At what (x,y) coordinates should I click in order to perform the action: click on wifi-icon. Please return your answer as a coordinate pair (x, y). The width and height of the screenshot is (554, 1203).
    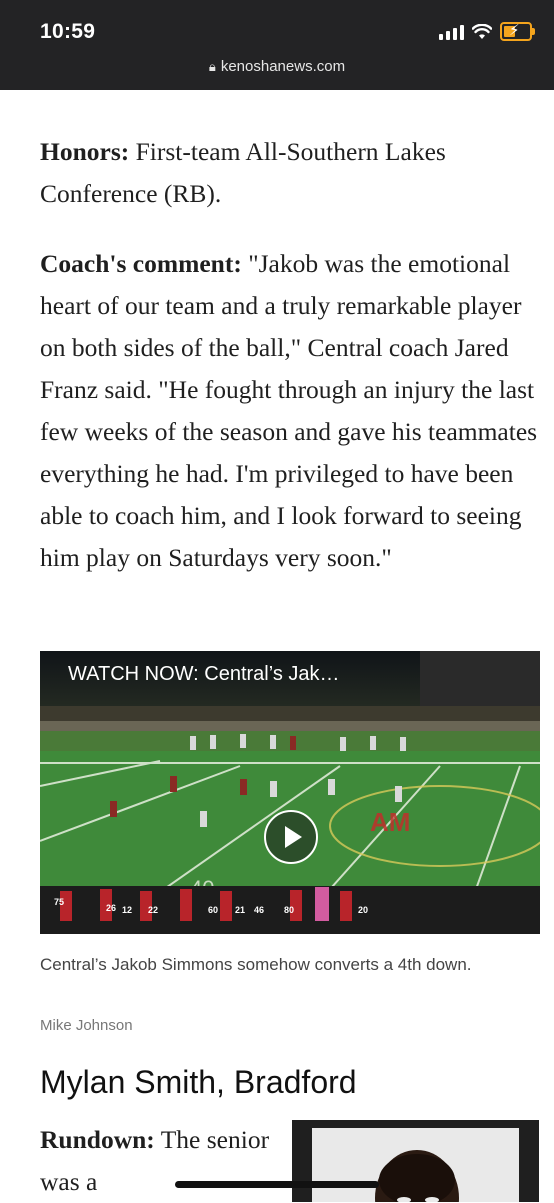
    Looking at the image, I should click on (482, 31).